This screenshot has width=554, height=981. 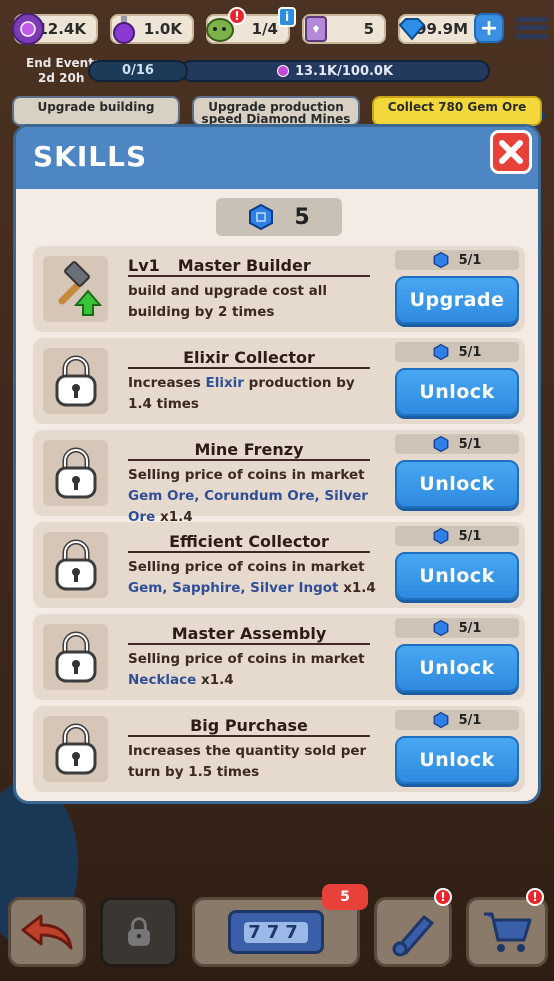 I want to click on slot-machine-icon: 777, so click(x=276, y=932).